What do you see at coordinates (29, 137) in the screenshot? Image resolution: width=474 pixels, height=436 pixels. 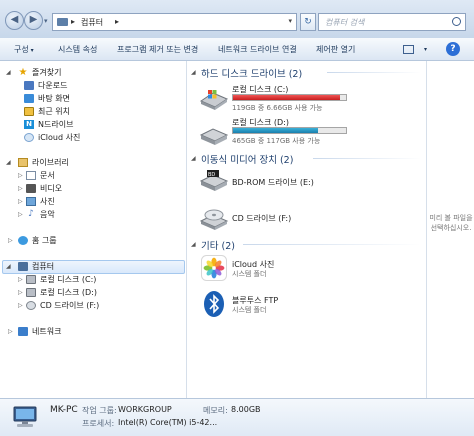 I see `icloud-icon` at bounding box center [29, 137].